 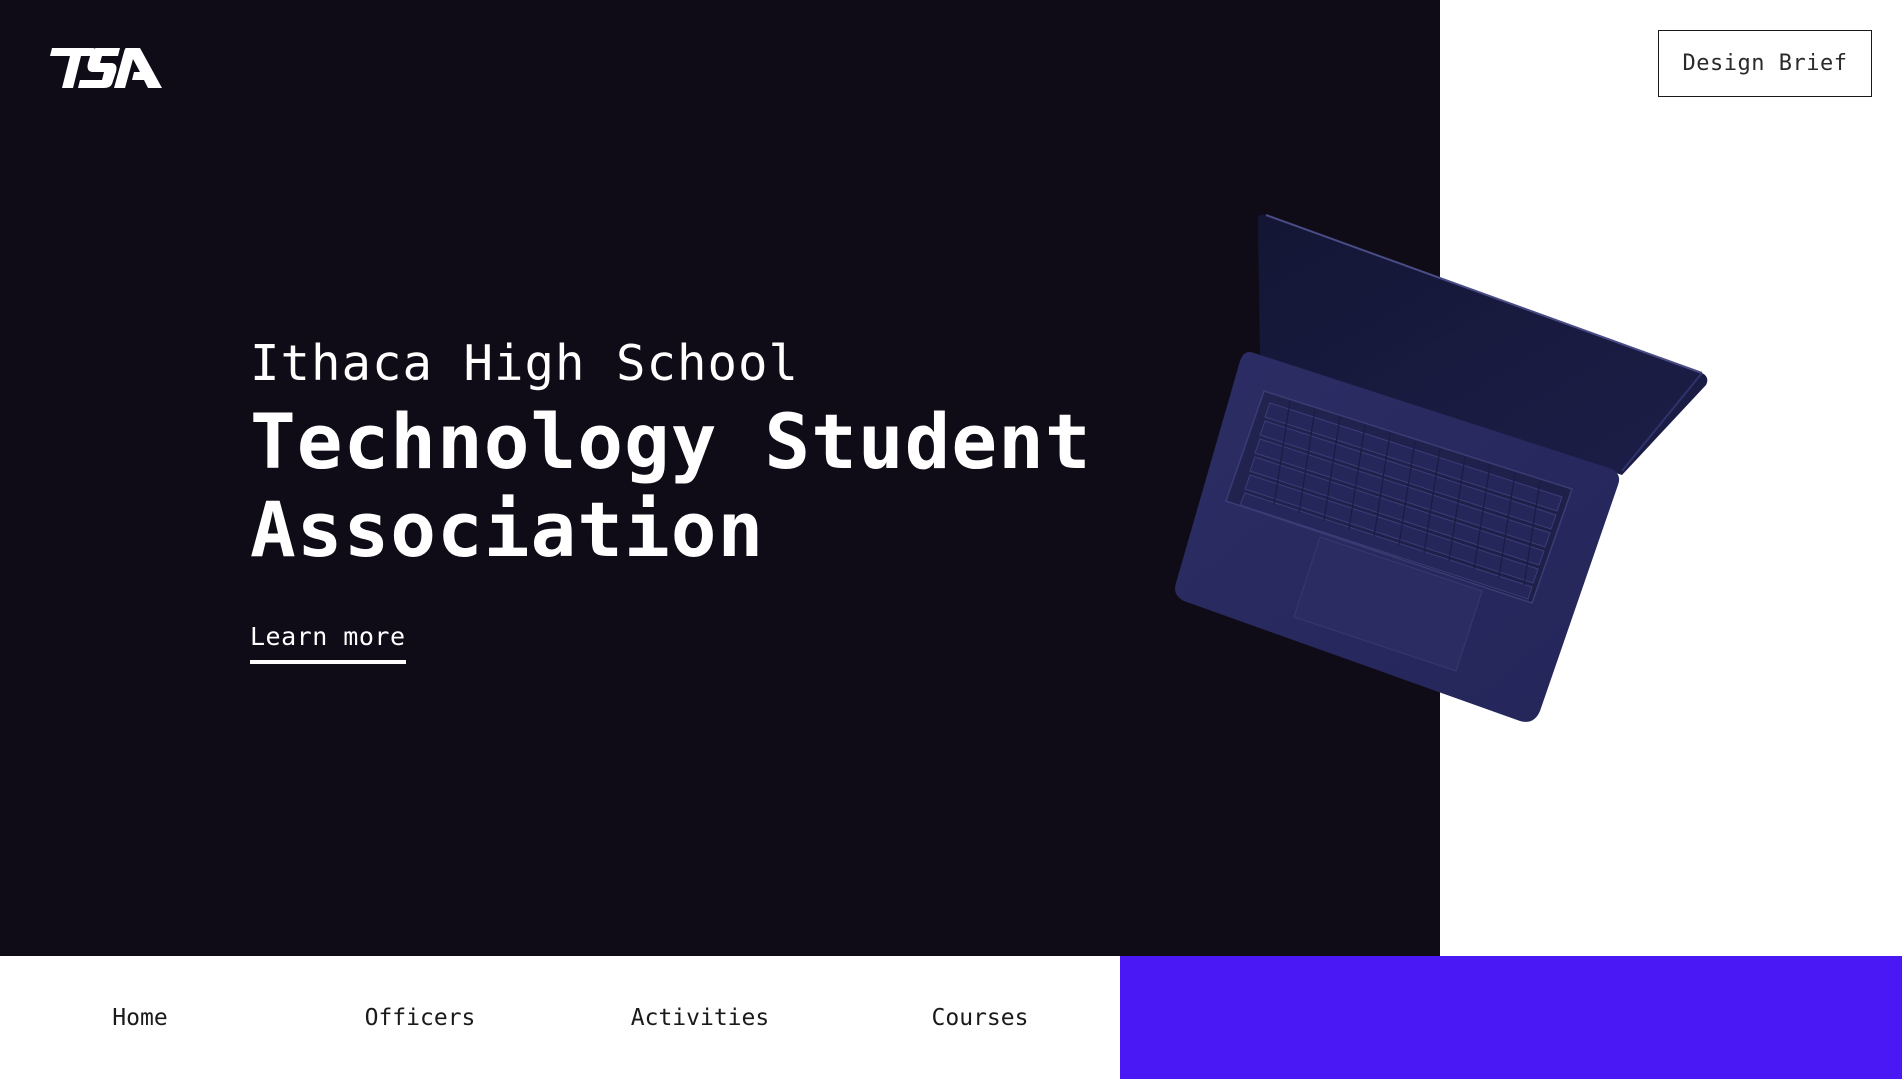 What do you see at coordinates (1511, 1017) in the screenshot?
I see `accent-block` at bounding box center [1511, 1017].